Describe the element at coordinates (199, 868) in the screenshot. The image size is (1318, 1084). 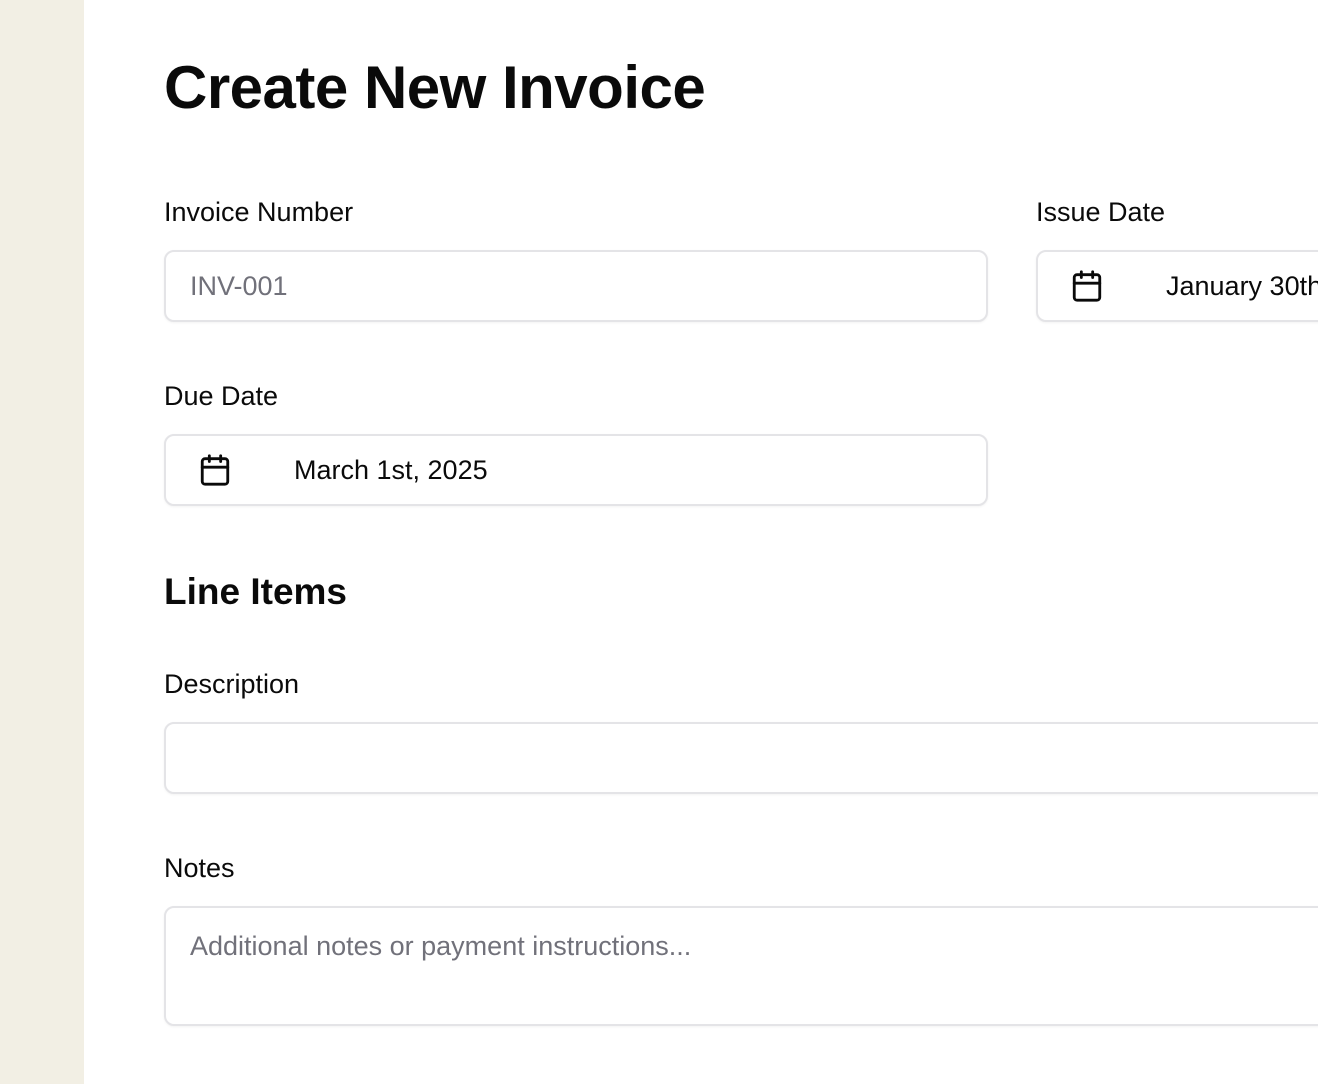
I see `notes-label: Notes` at that location.